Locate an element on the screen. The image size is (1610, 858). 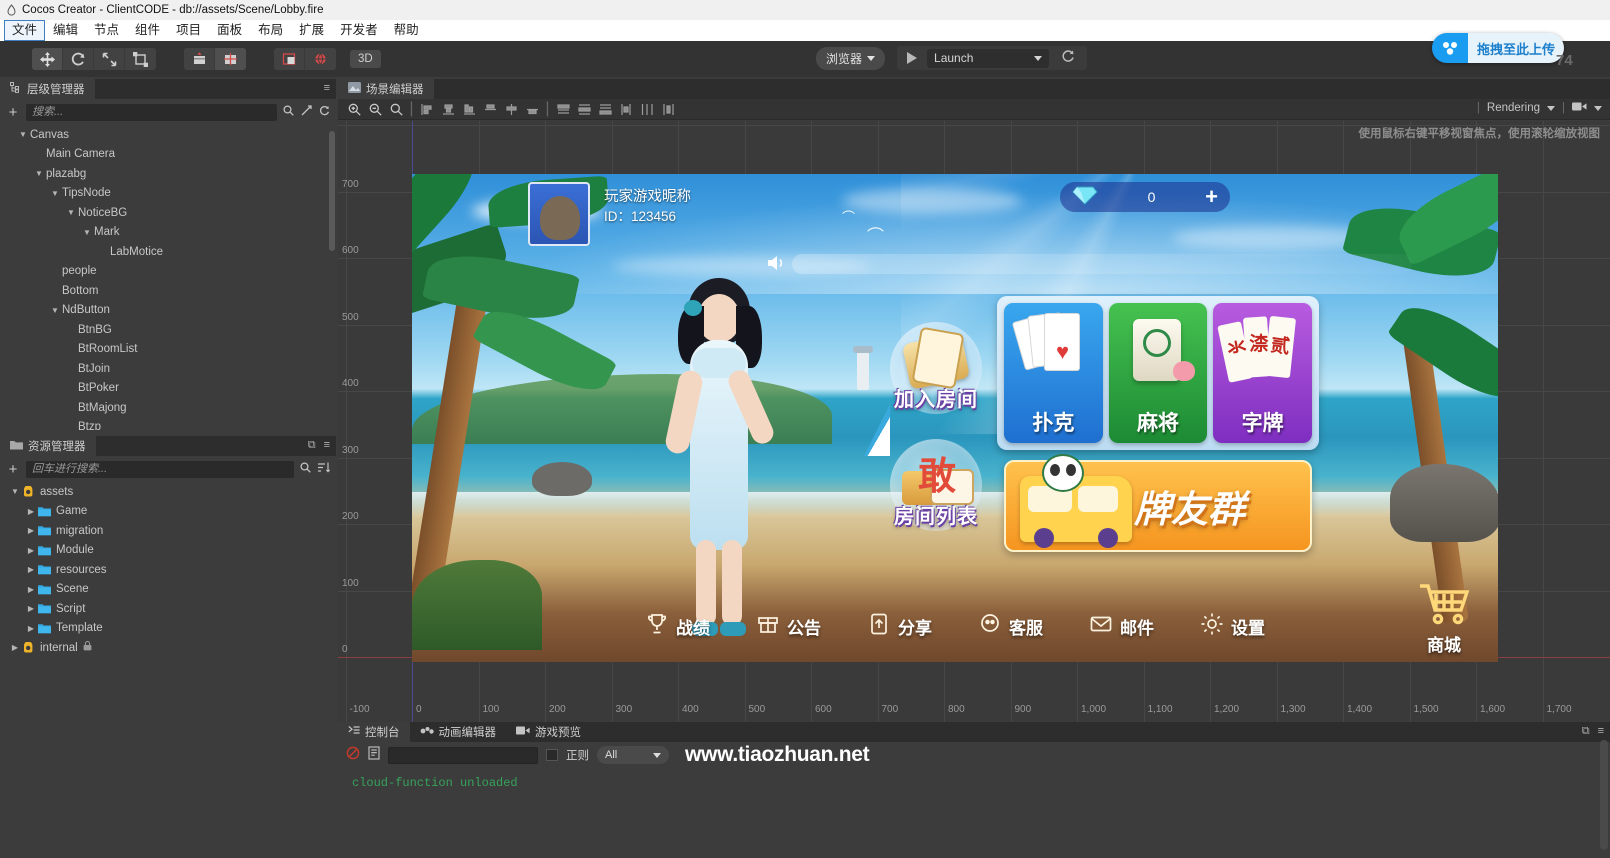
tab-hierarchy: 层级管理器 is located at coordinates (47, 89).